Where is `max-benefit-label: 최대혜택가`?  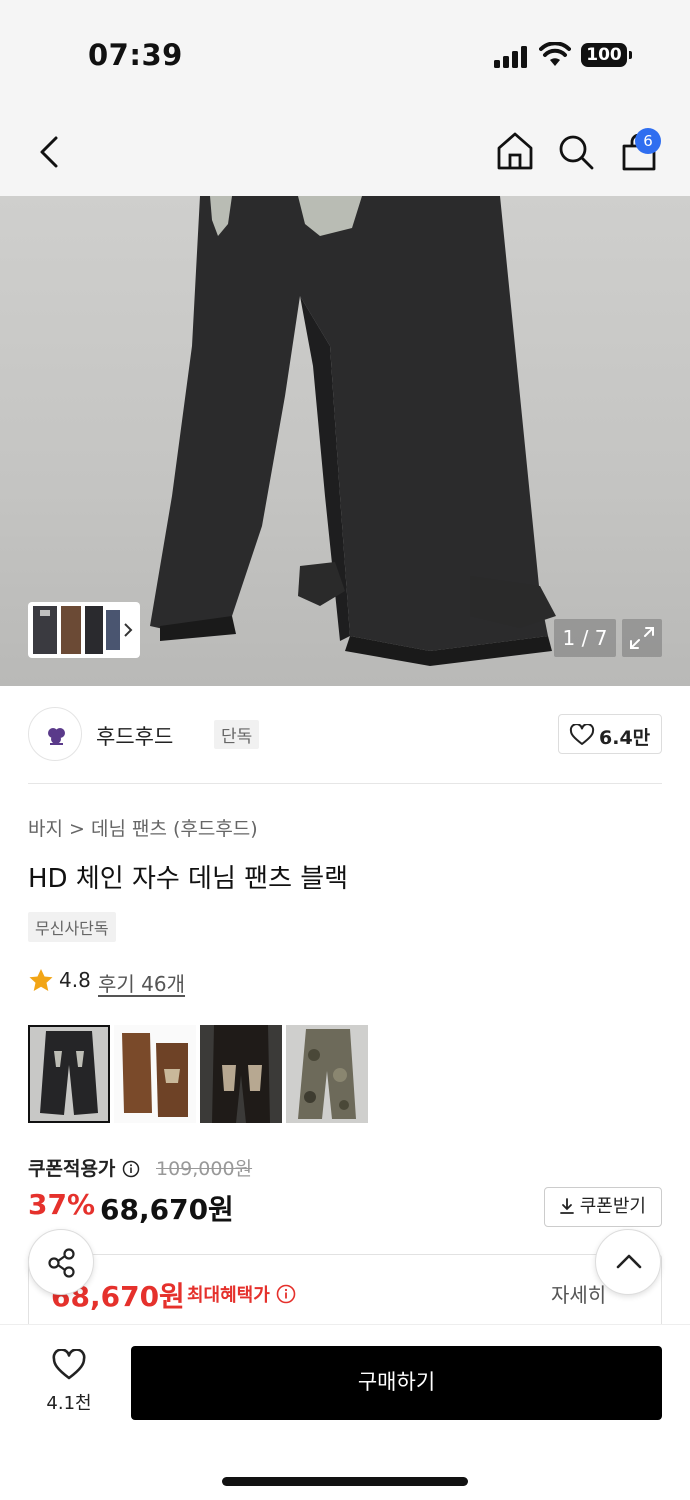 max-benefit-label: 최대혜택가 is located at coordinates (241, 1294).